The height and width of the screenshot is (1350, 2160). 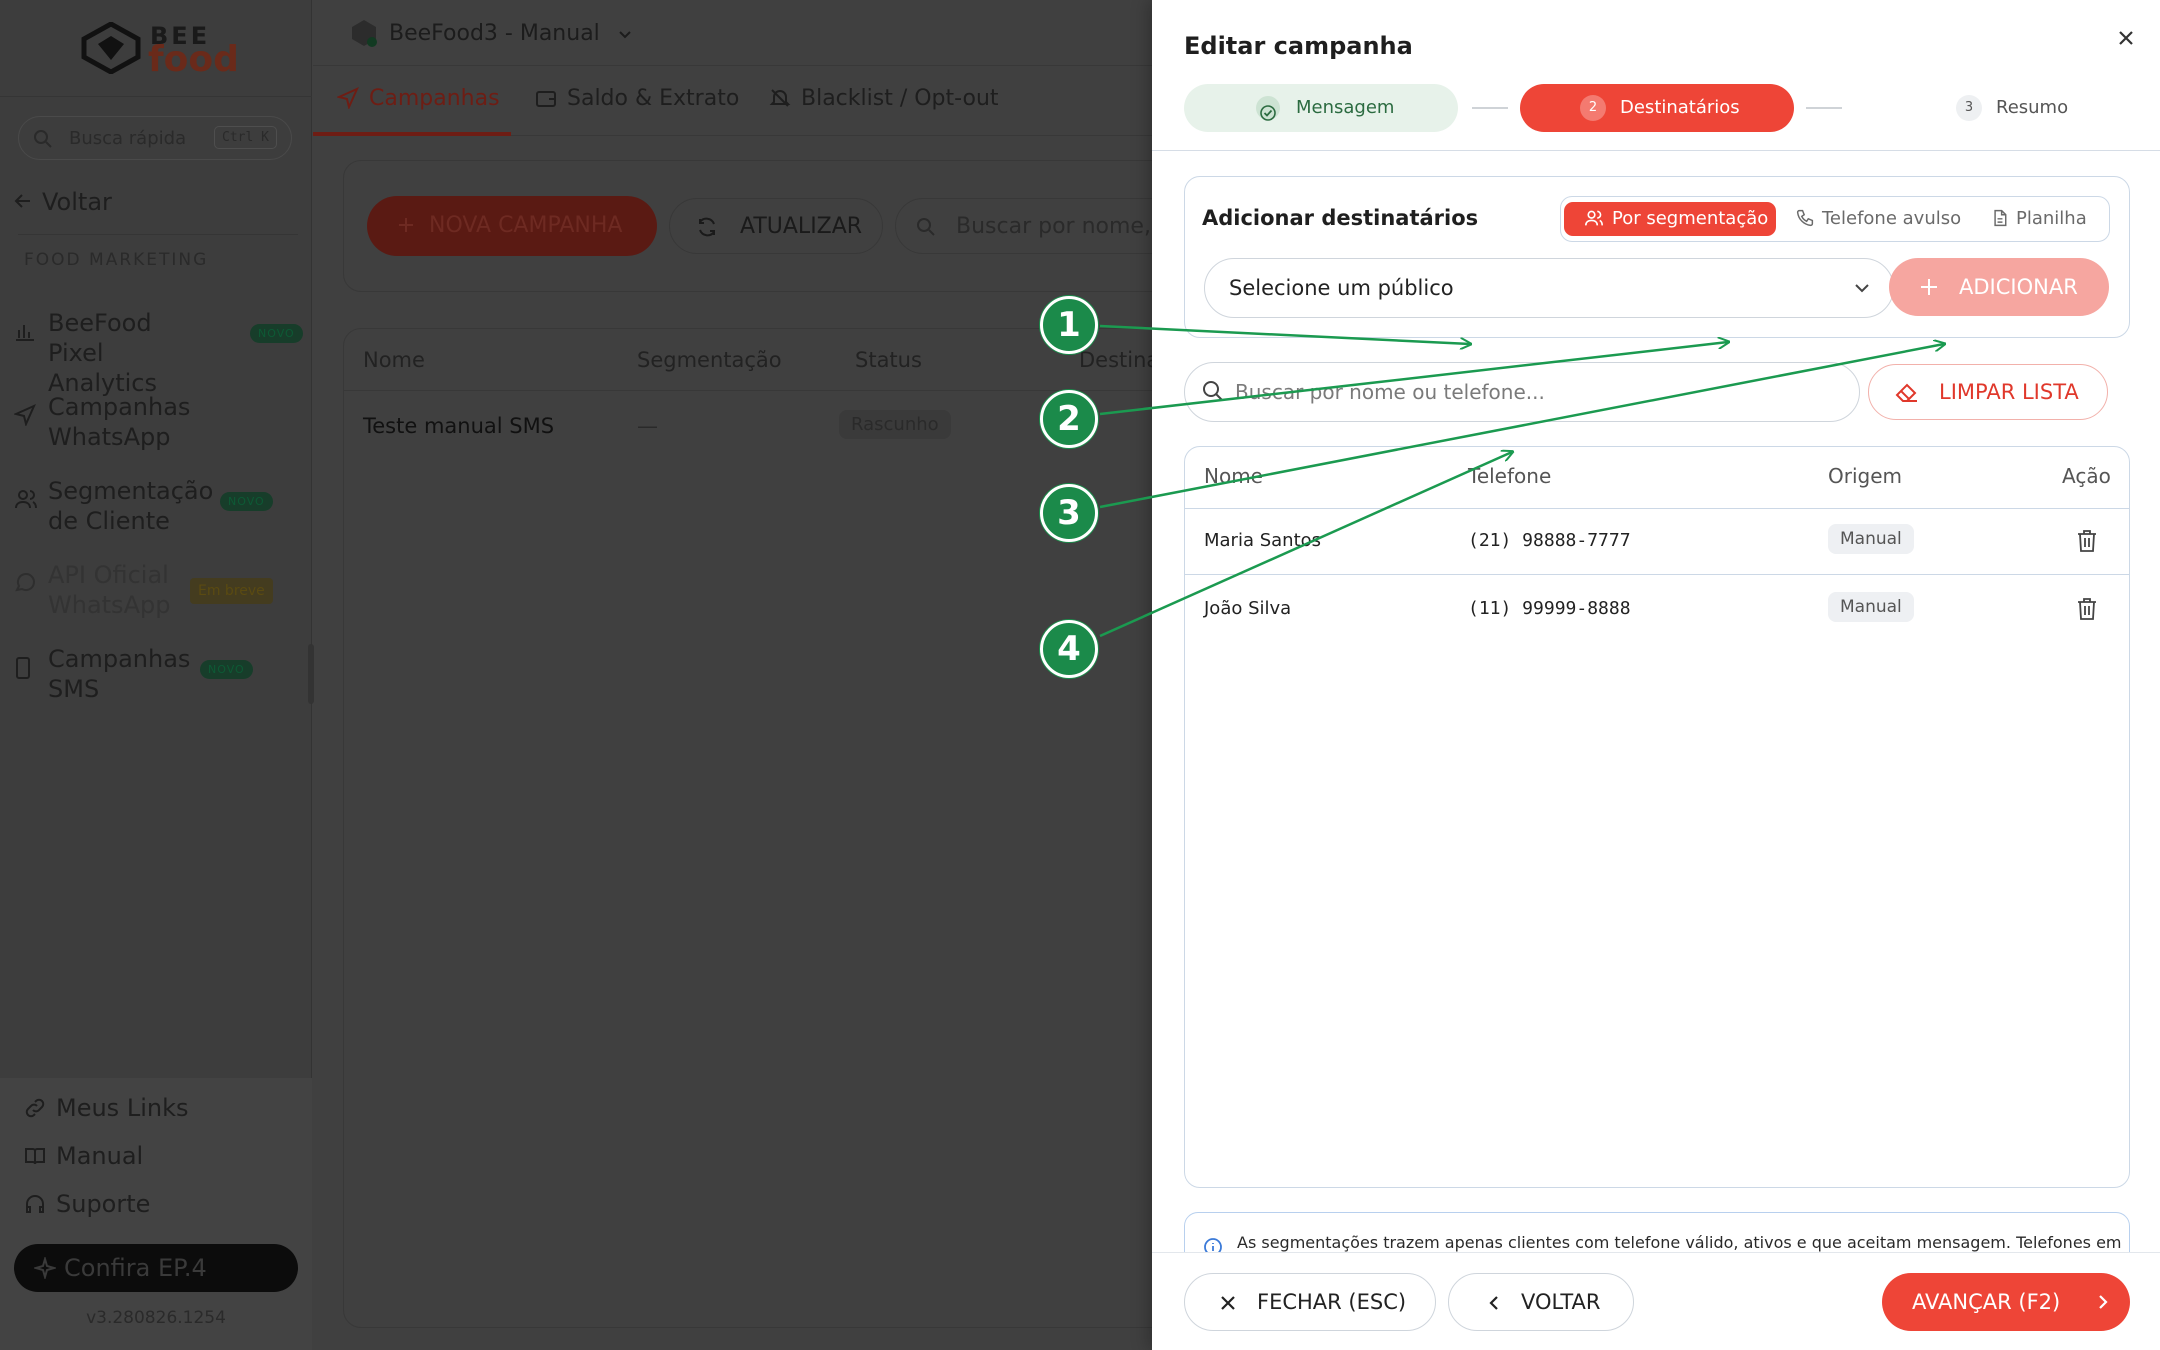 I want to click on store-selector: BeeFood3 - Manual, so click(x=491, y=33).